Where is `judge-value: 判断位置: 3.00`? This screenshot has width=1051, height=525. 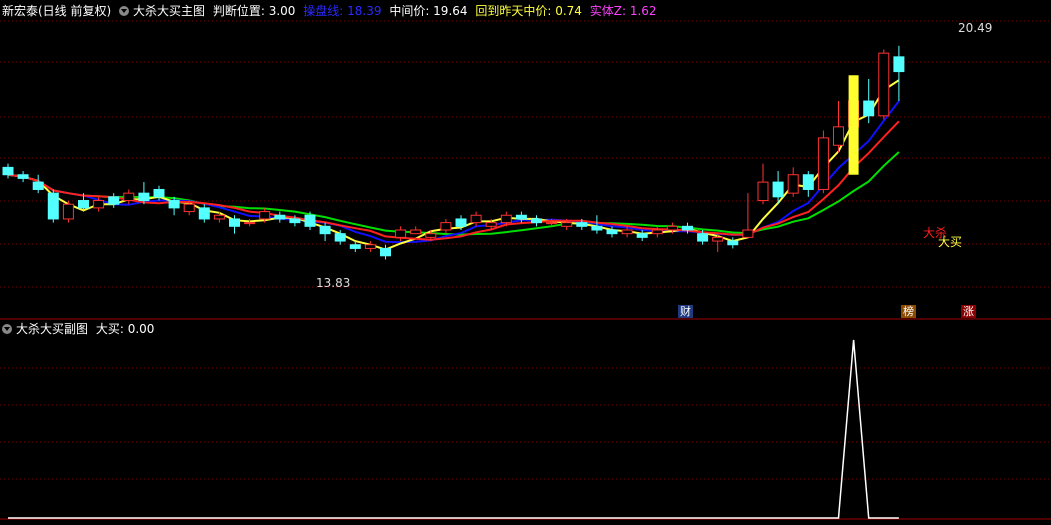
judge-value: 判断位置: 3.00 is located at coordinates (254, 11).